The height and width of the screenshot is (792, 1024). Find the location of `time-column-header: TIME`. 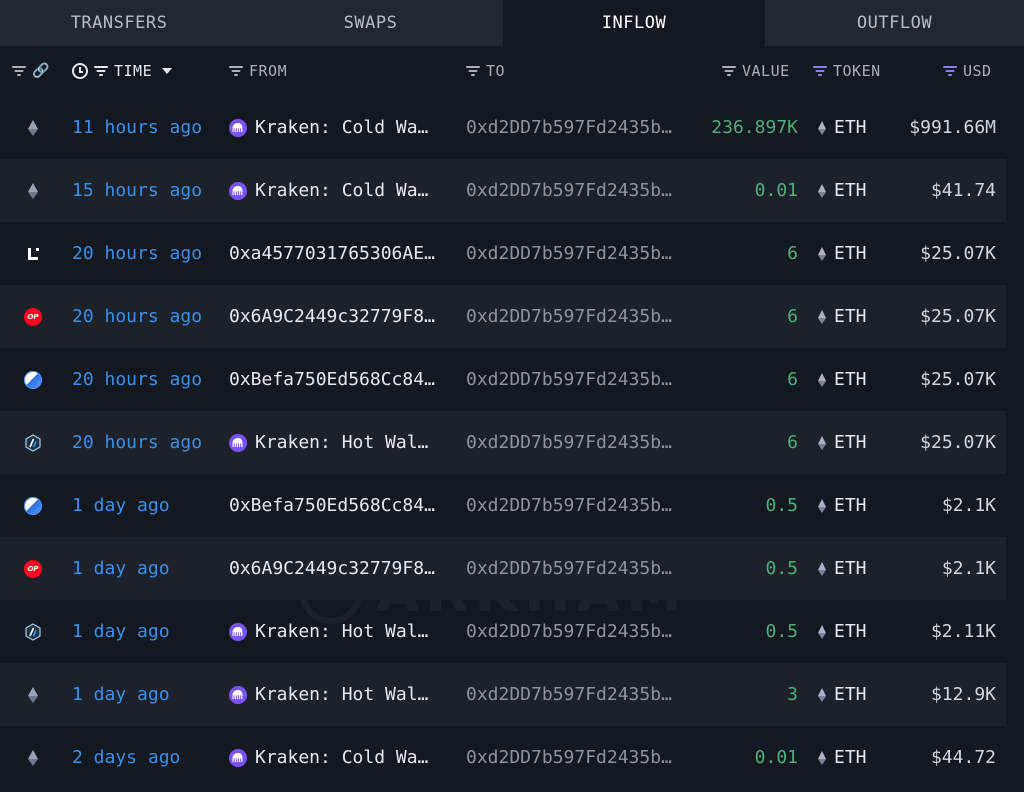

time-column-header: TIME is located at coordinates (122, 71).